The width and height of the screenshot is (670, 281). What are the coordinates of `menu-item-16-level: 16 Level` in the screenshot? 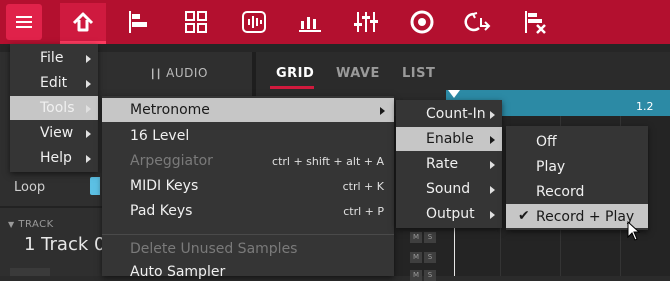 It's located at (159, 136).